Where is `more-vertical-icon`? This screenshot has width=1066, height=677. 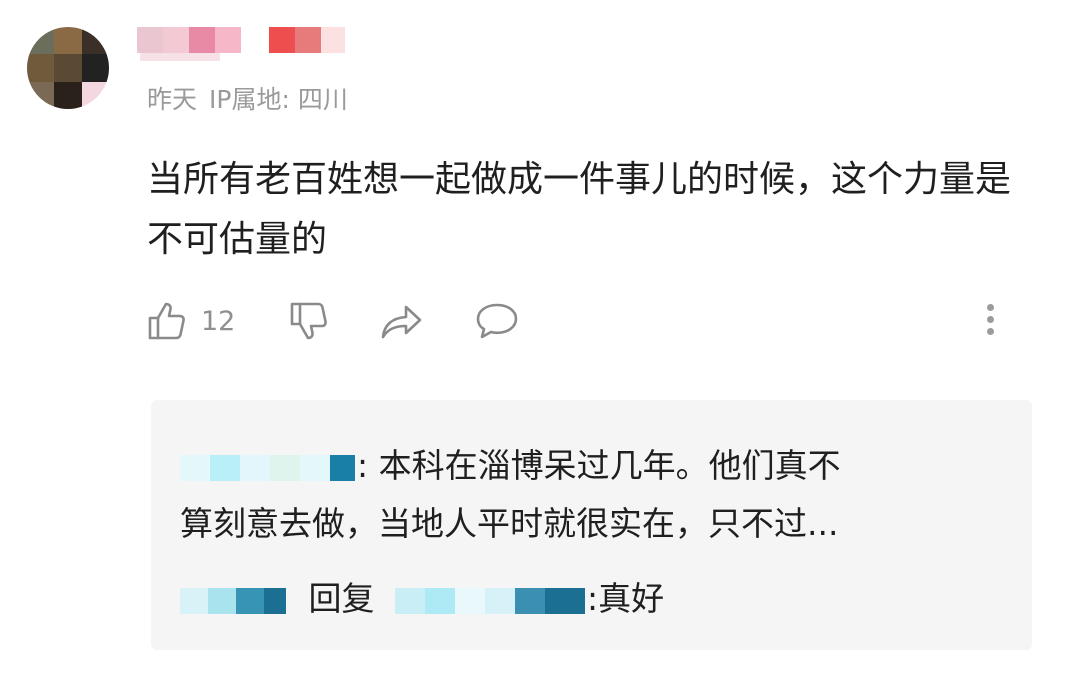
more-vertical-icon is located at coordinates (990, 320).